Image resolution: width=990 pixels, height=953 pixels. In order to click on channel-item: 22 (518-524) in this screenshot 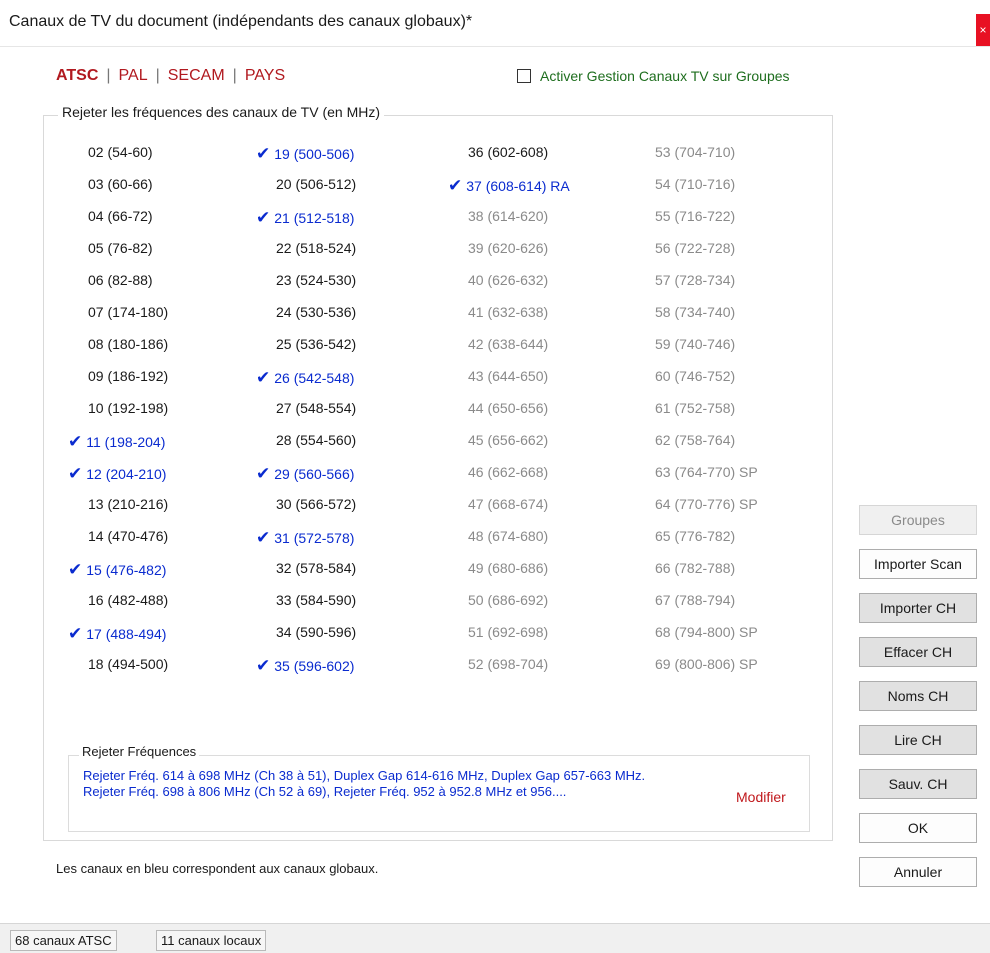, I will do `click(316, 248)`.